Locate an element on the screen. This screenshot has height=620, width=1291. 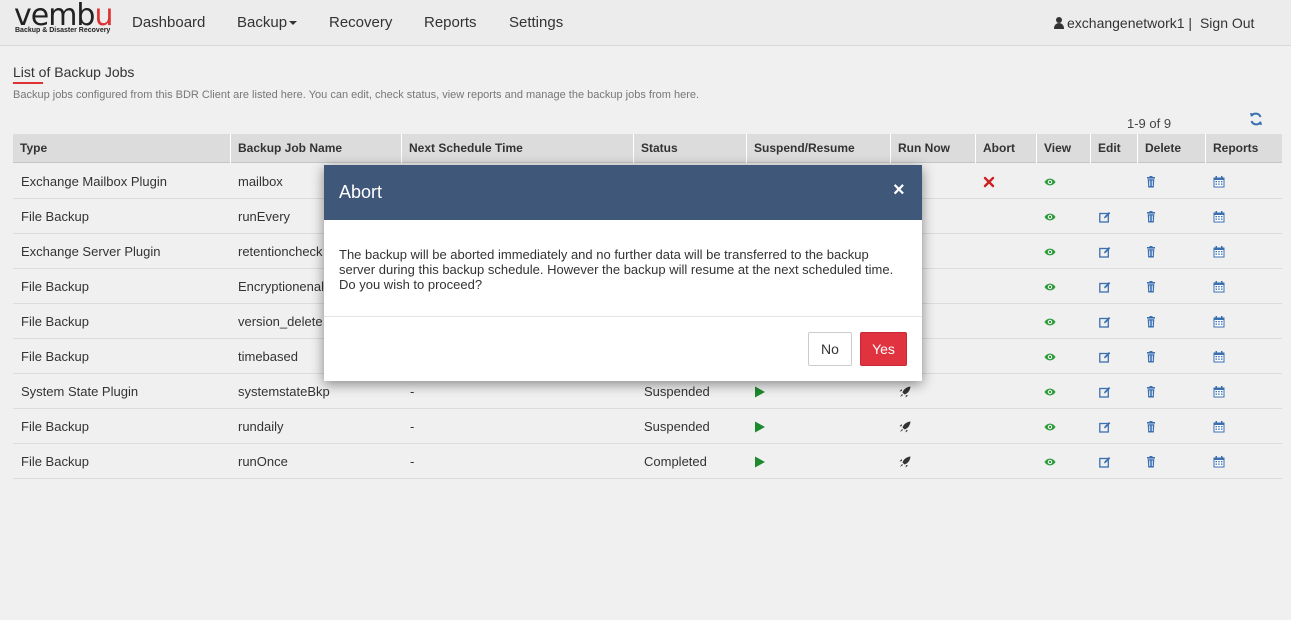
close-icon: × is located at coordinates (899, 190).